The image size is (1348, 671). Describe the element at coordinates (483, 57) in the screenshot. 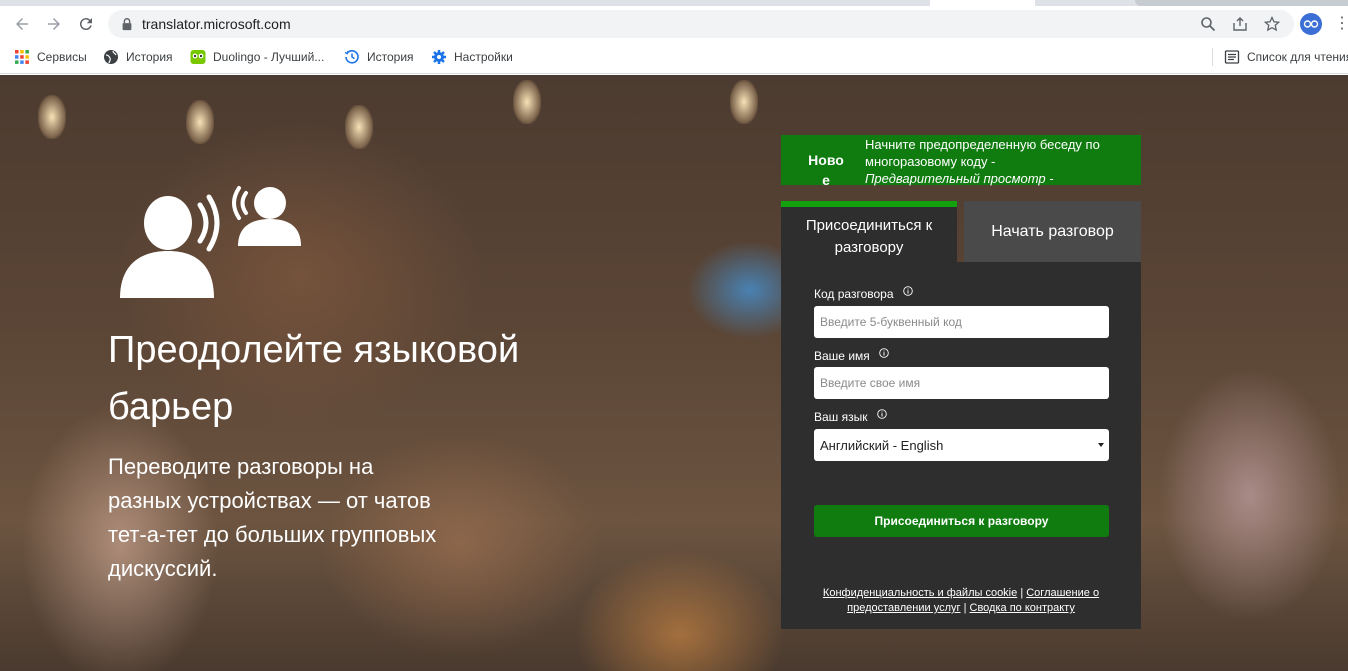

I see `bookmark-label: Настройки` at that location.